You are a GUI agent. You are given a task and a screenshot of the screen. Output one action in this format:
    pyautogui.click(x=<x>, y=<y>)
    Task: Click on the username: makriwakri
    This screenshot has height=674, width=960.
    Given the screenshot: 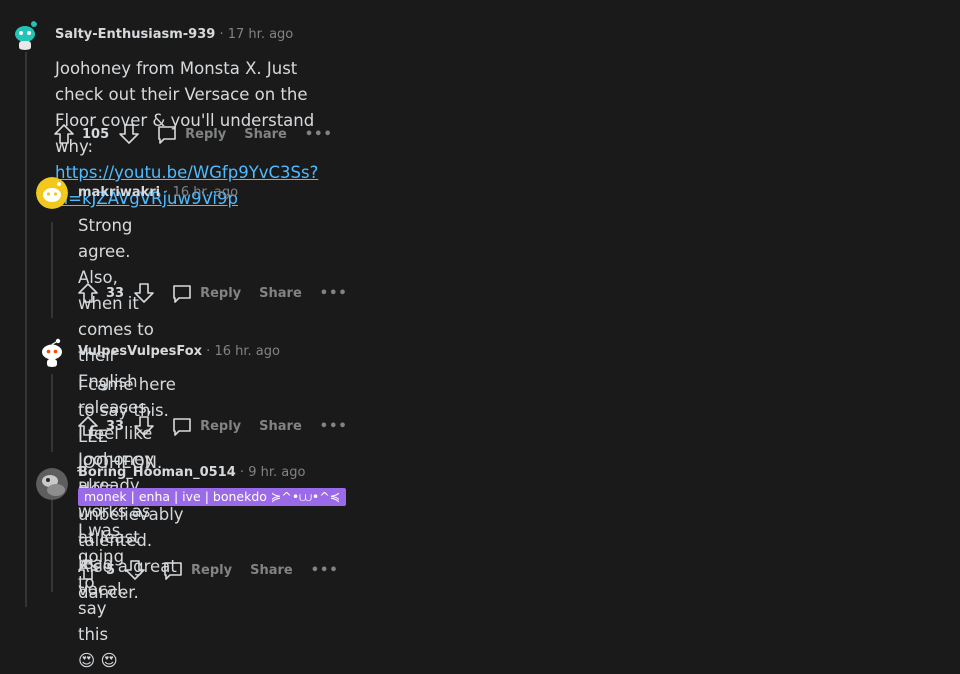 What is the action you would take?
    pyautogui.click(x=119, y=192)
    